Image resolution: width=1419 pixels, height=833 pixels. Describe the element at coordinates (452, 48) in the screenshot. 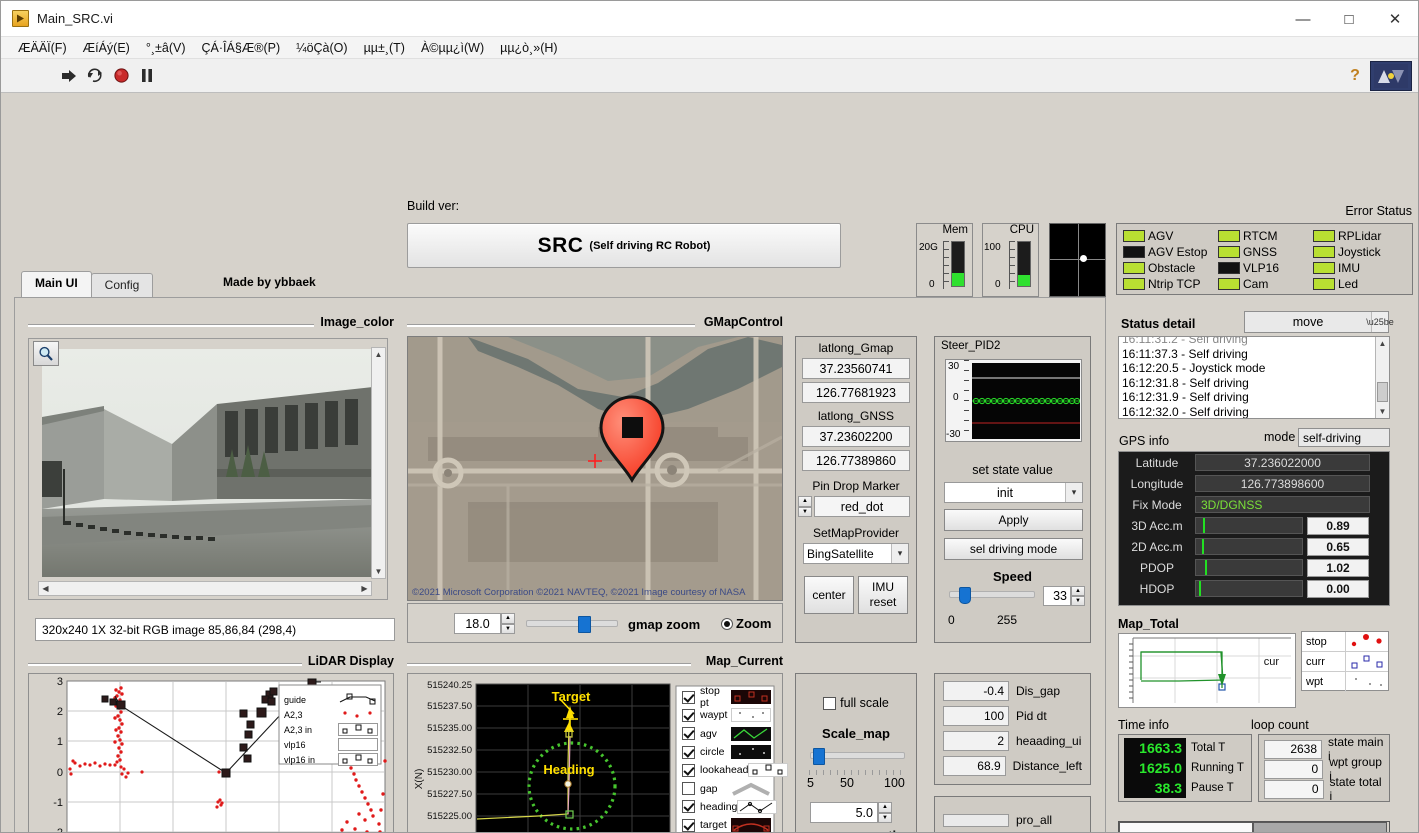

I see `menu-window: À©µµ¿ì(W)` at that location.